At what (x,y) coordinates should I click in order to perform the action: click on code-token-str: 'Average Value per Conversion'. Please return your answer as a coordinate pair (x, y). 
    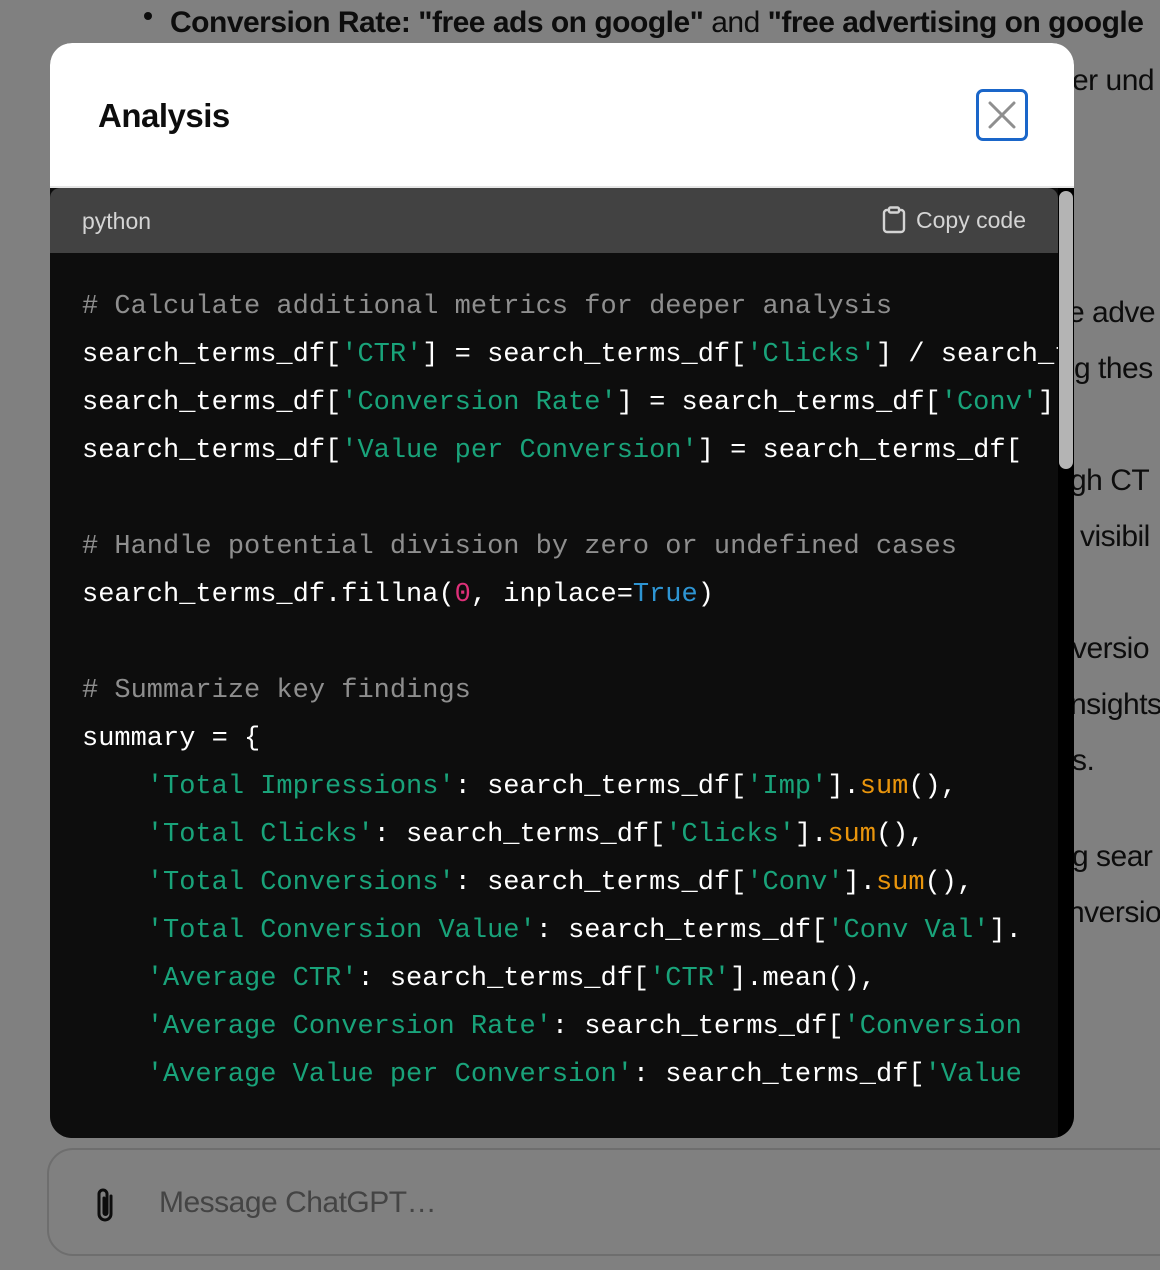
    Looking at the image, I should click on (389, 1075).